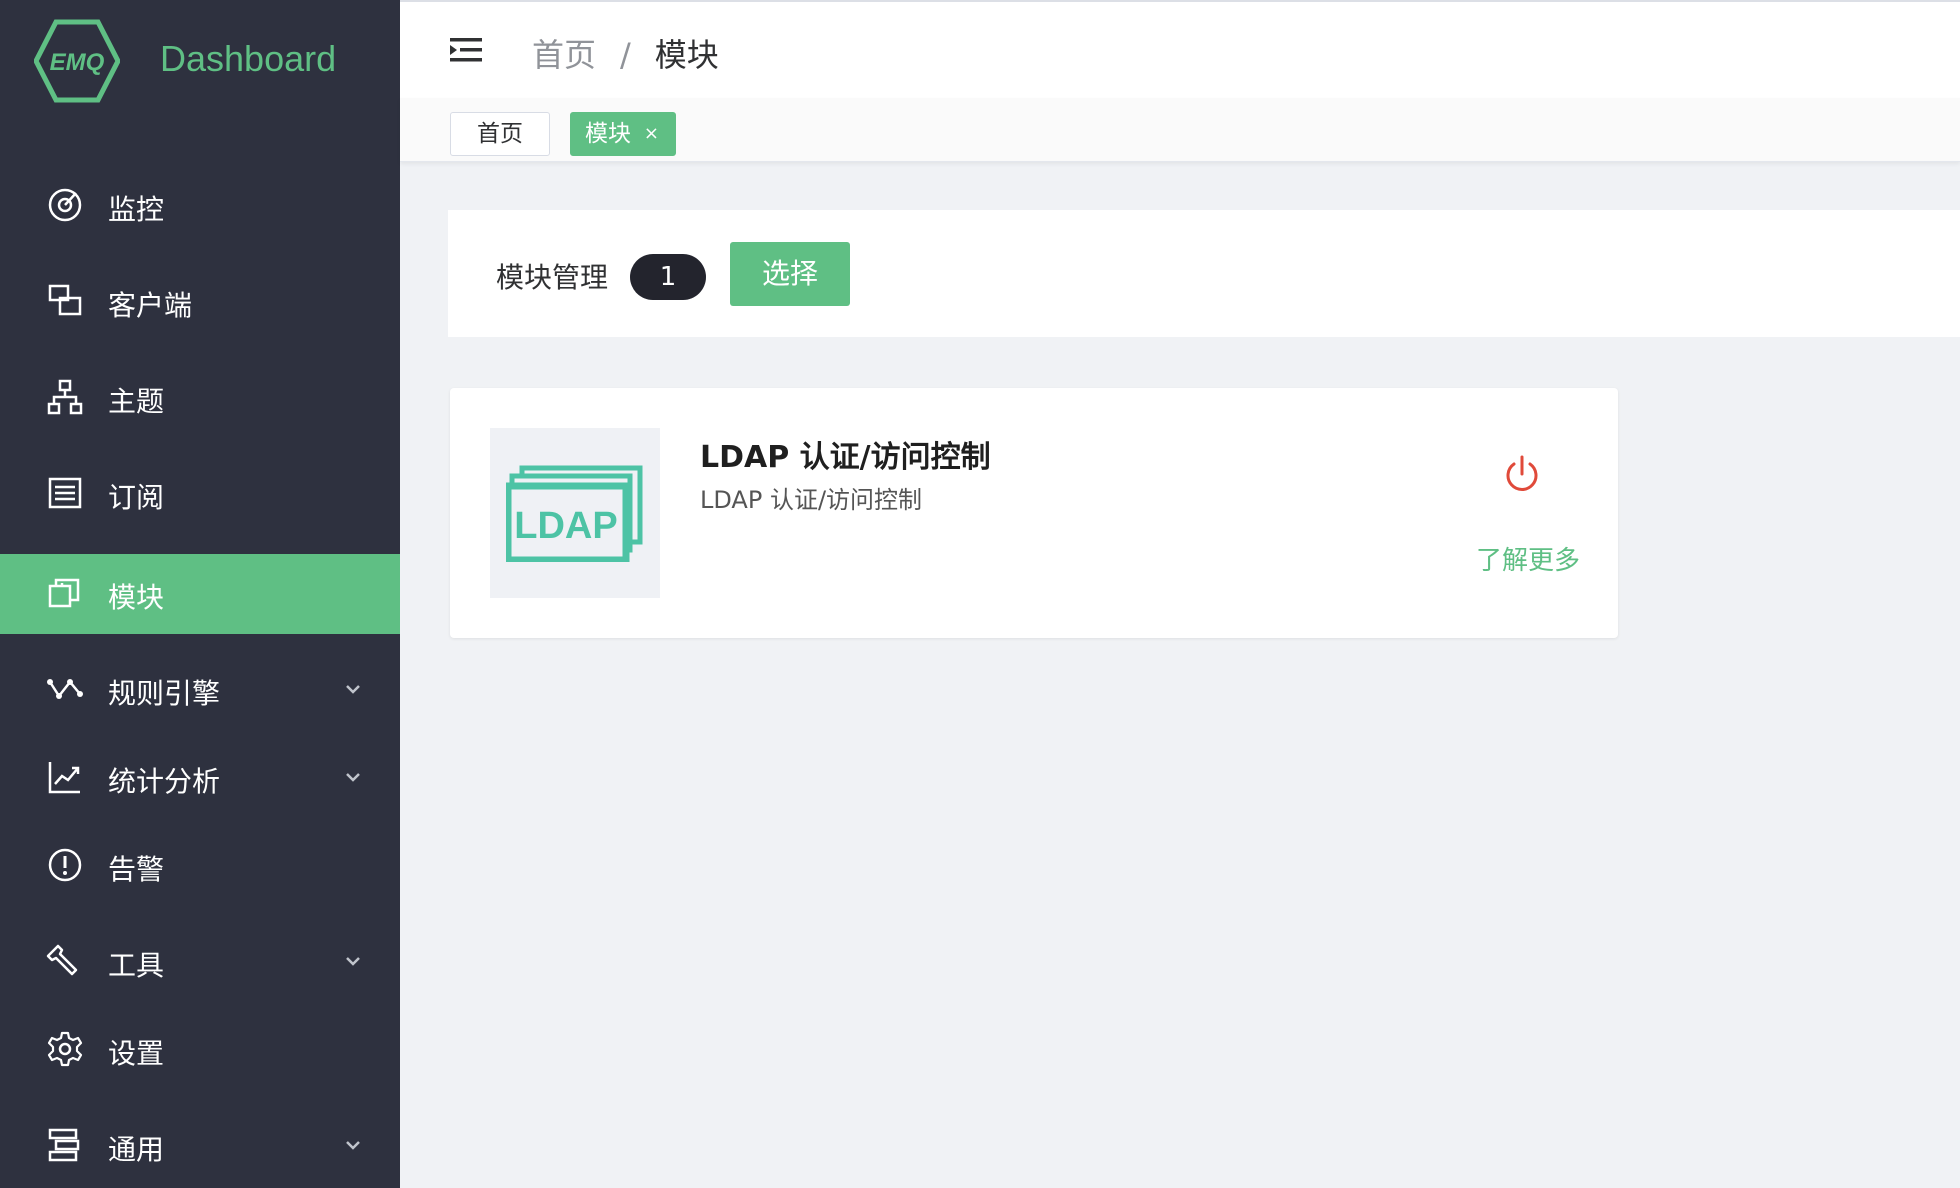 This screenshot has height=1188, width=1960. What do you see at coordinates (200, 398) in the screenshot?
I see `sidebar-item-topics: 主题` at bounding box center [200, 398].